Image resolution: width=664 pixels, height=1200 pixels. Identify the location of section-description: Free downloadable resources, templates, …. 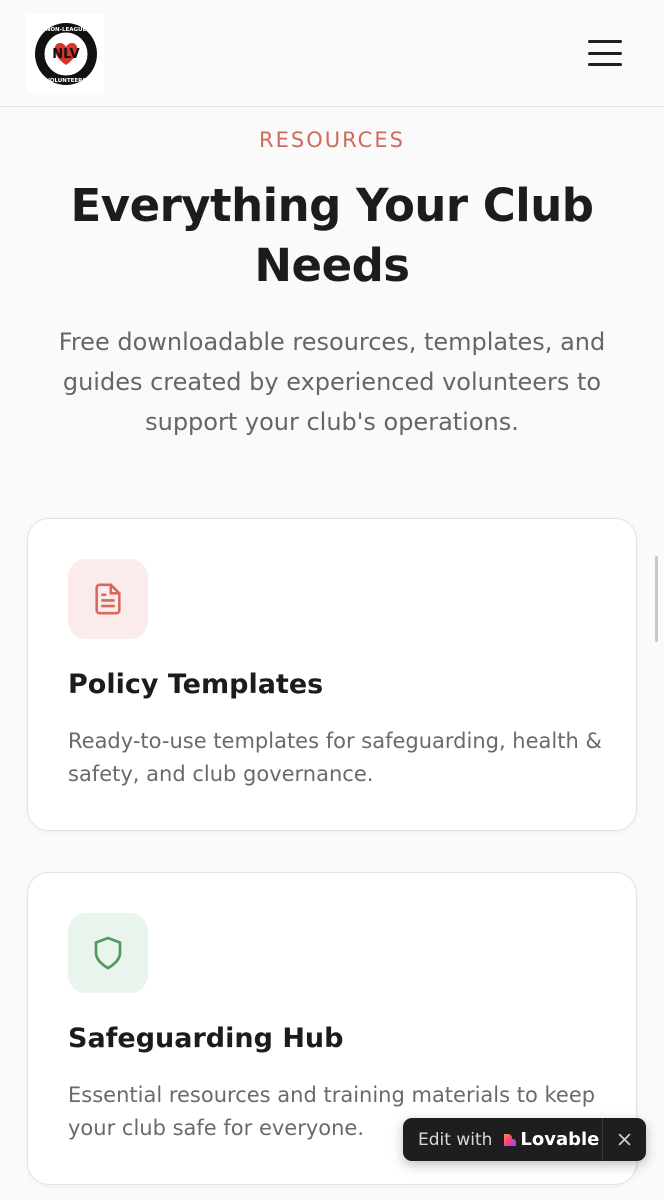
(332, 382).